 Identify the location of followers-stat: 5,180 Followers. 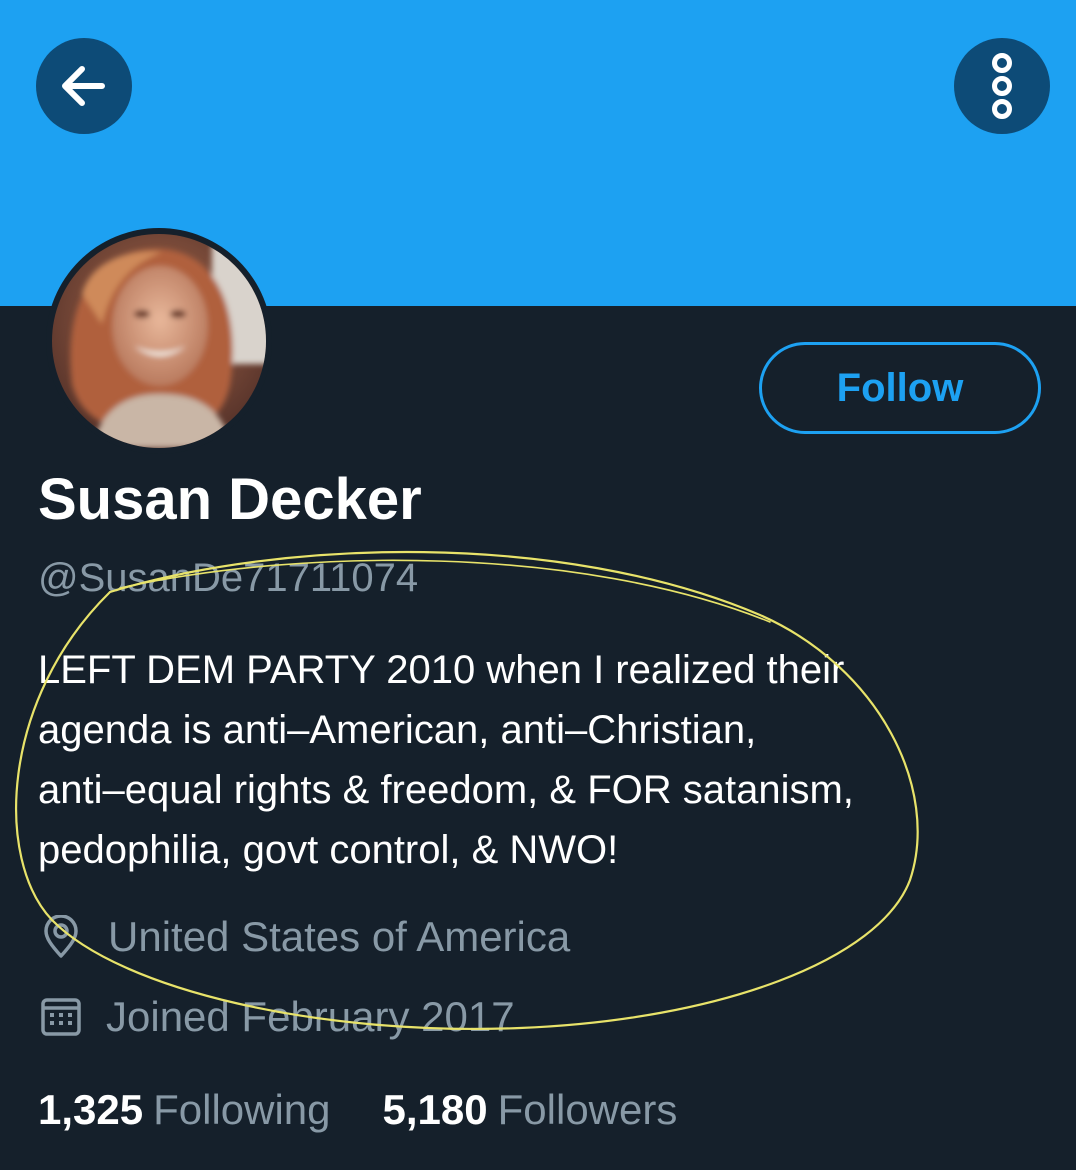
(530, 1110).